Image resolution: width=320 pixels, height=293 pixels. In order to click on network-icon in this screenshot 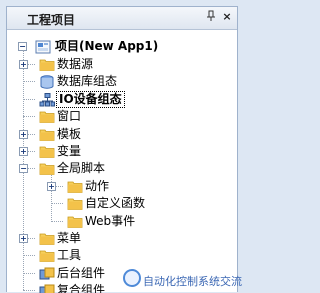, I will do `click(47, 99)`.